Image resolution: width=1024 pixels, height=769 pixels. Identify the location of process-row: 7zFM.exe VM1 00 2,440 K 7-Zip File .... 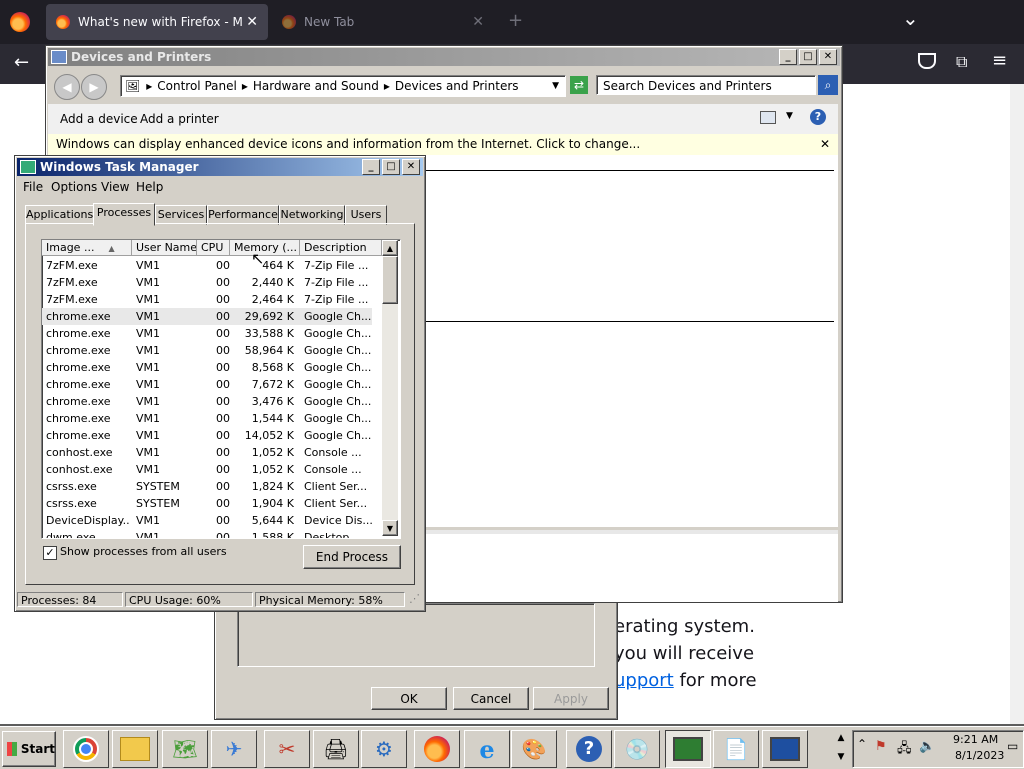
(207, 282).